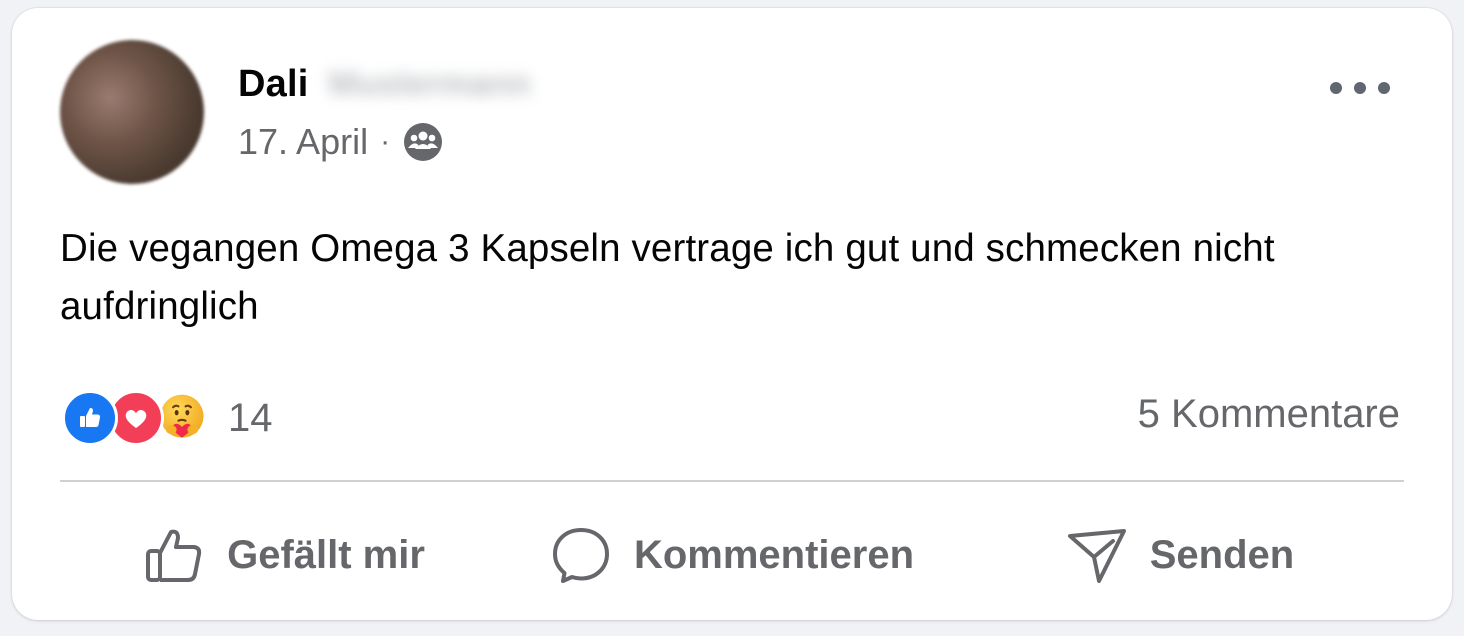  I want to click on author-surname-blurred: Mustermann, so click(429, 83).